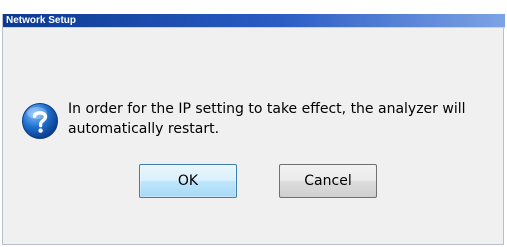  What do you see at coordinates (188, 181) in the screenshot?
I see `ok-button: OK` at bounding box center [188, 181].